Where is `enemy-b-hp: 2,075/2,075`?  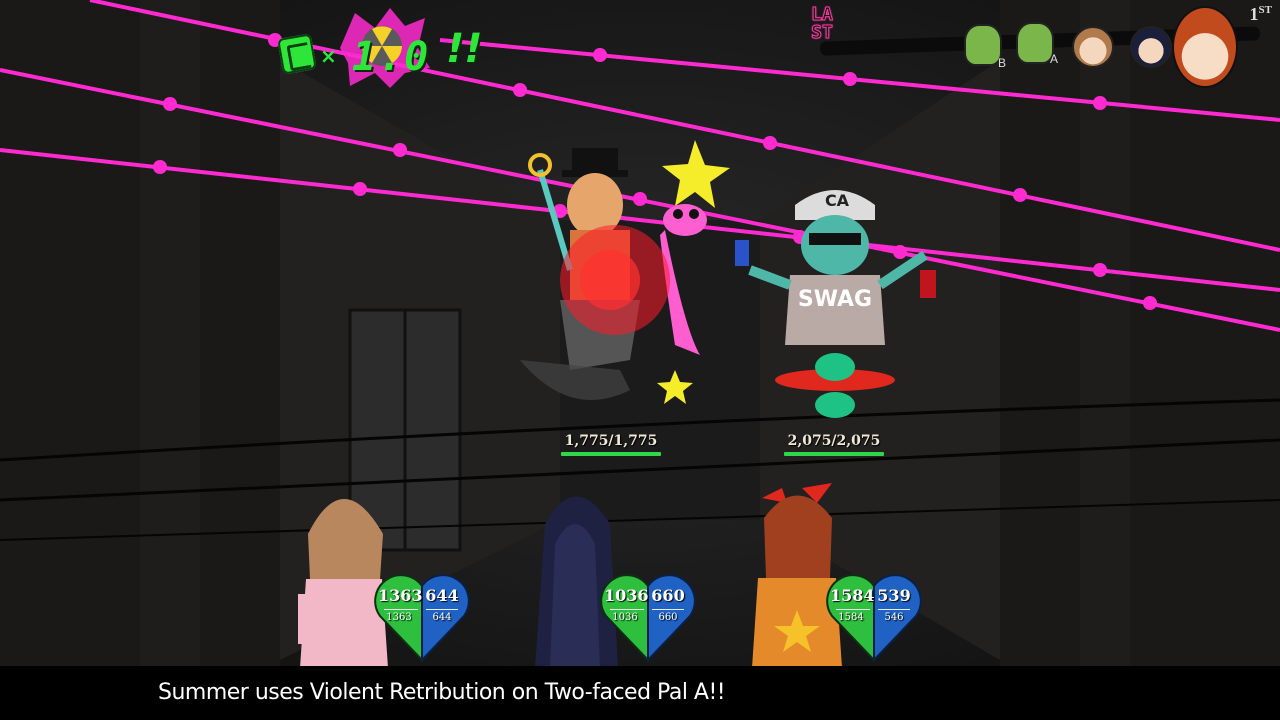
enemy-b-hp: 2,075/2,075 is located at coordinates (834, 444).